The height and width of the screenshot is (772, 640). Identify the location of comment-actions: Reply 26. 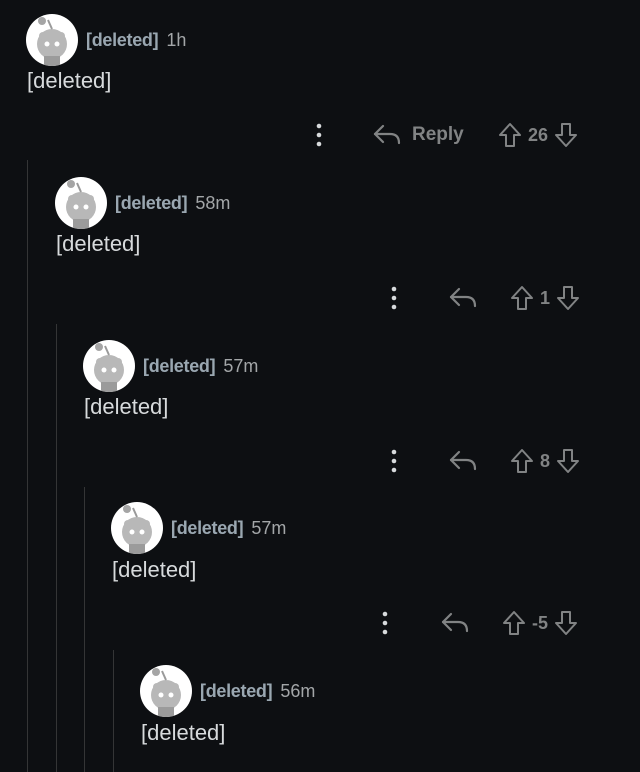
(320, 135).